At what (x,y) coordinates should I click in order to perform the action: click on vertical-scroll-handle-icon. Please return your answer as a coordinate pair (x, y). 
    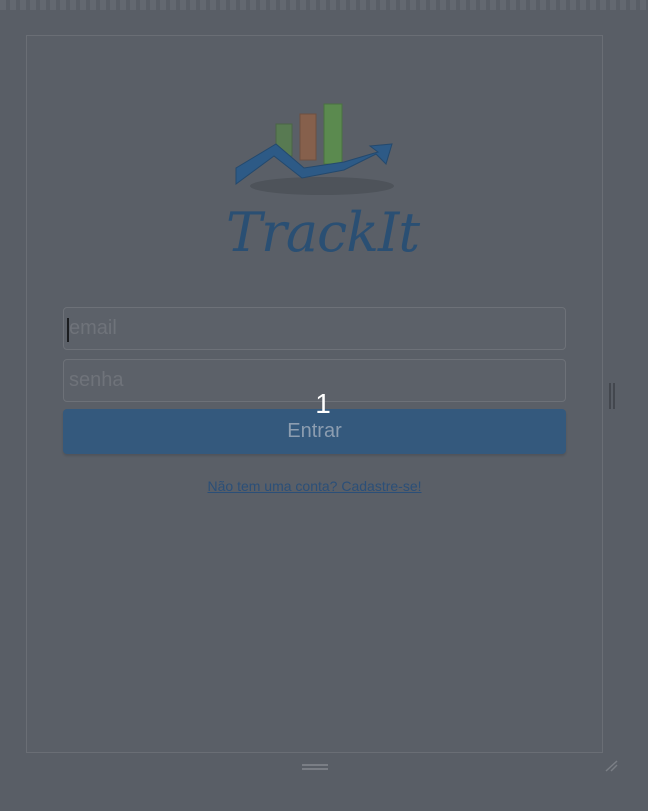
    Looking at the image, I should click on (612, 396).